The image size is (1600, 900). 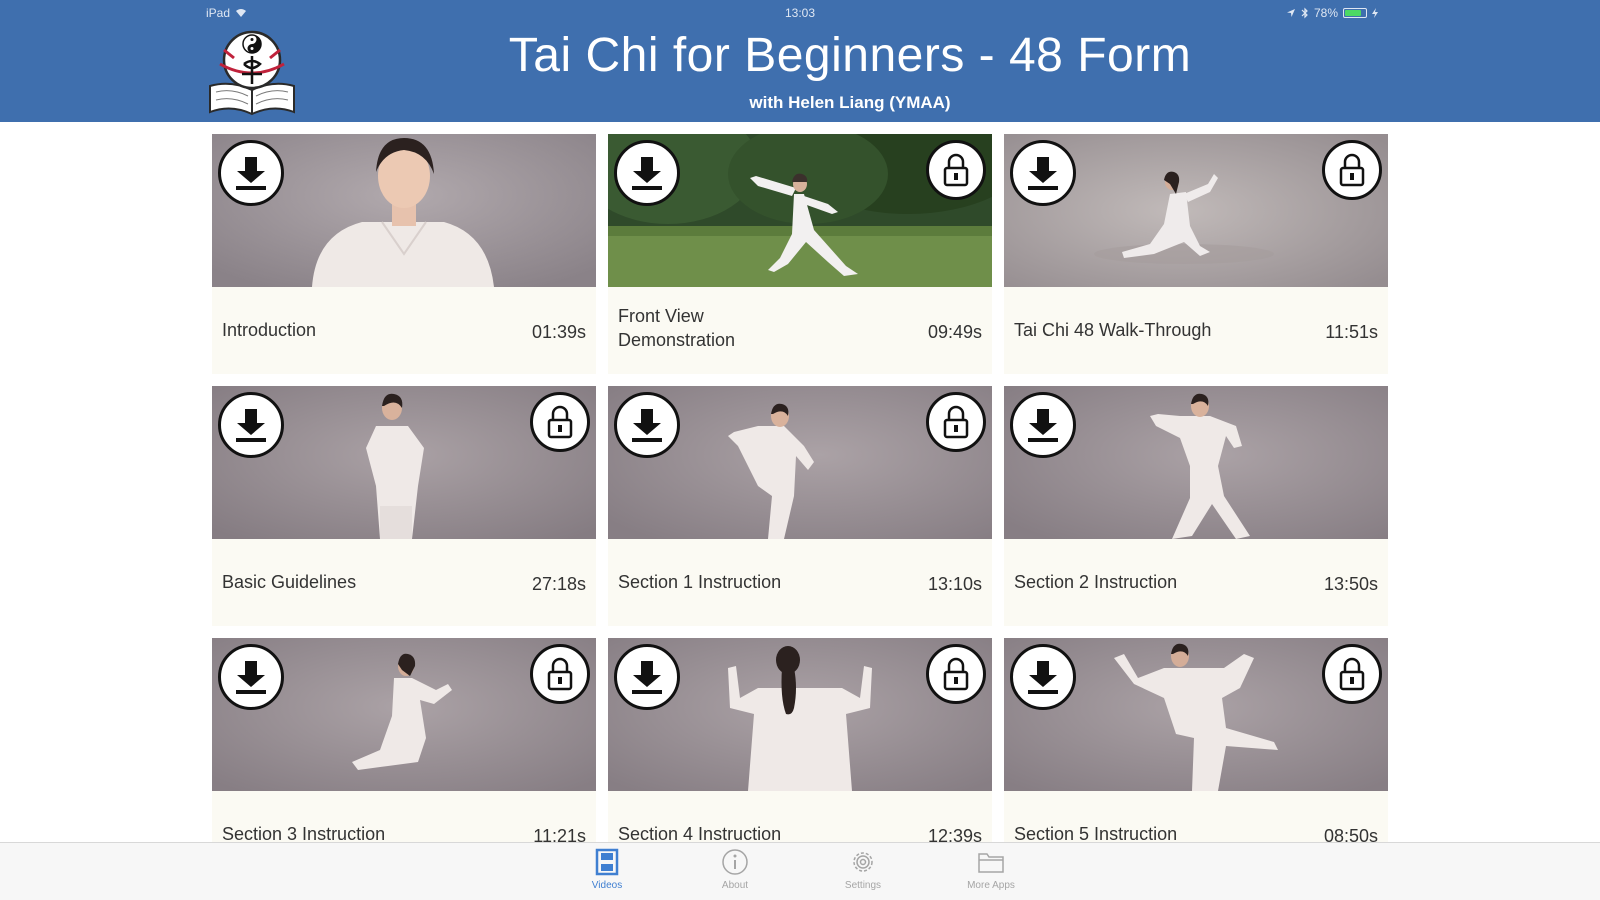 What do you see at coordinates (850, 55) in the screenshot?
I see `page-title: Tai Chi for Beginners - 48 Form` at bounding box center [850, 55].